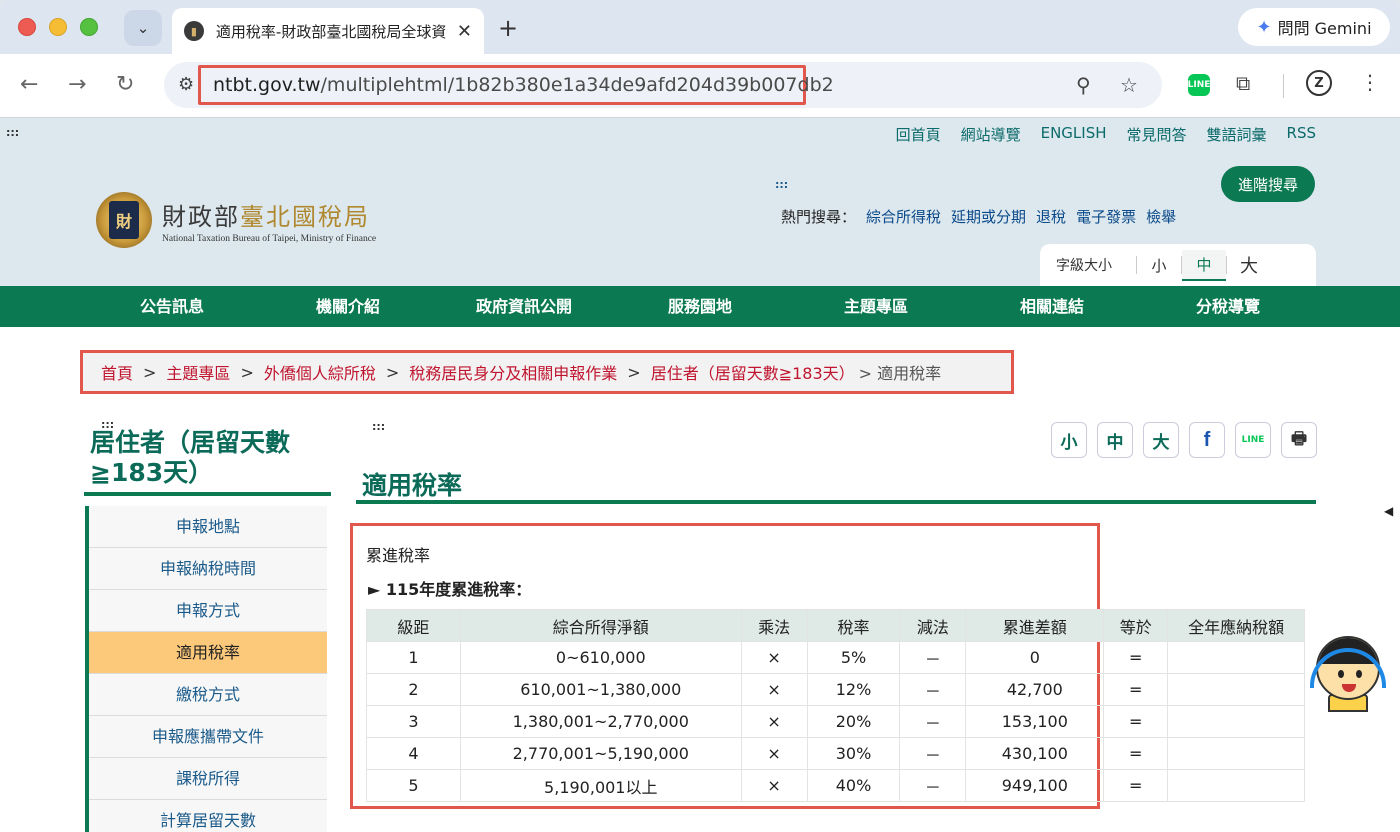  I want to click on table-header-subtract: 減法, so click(933, 625).